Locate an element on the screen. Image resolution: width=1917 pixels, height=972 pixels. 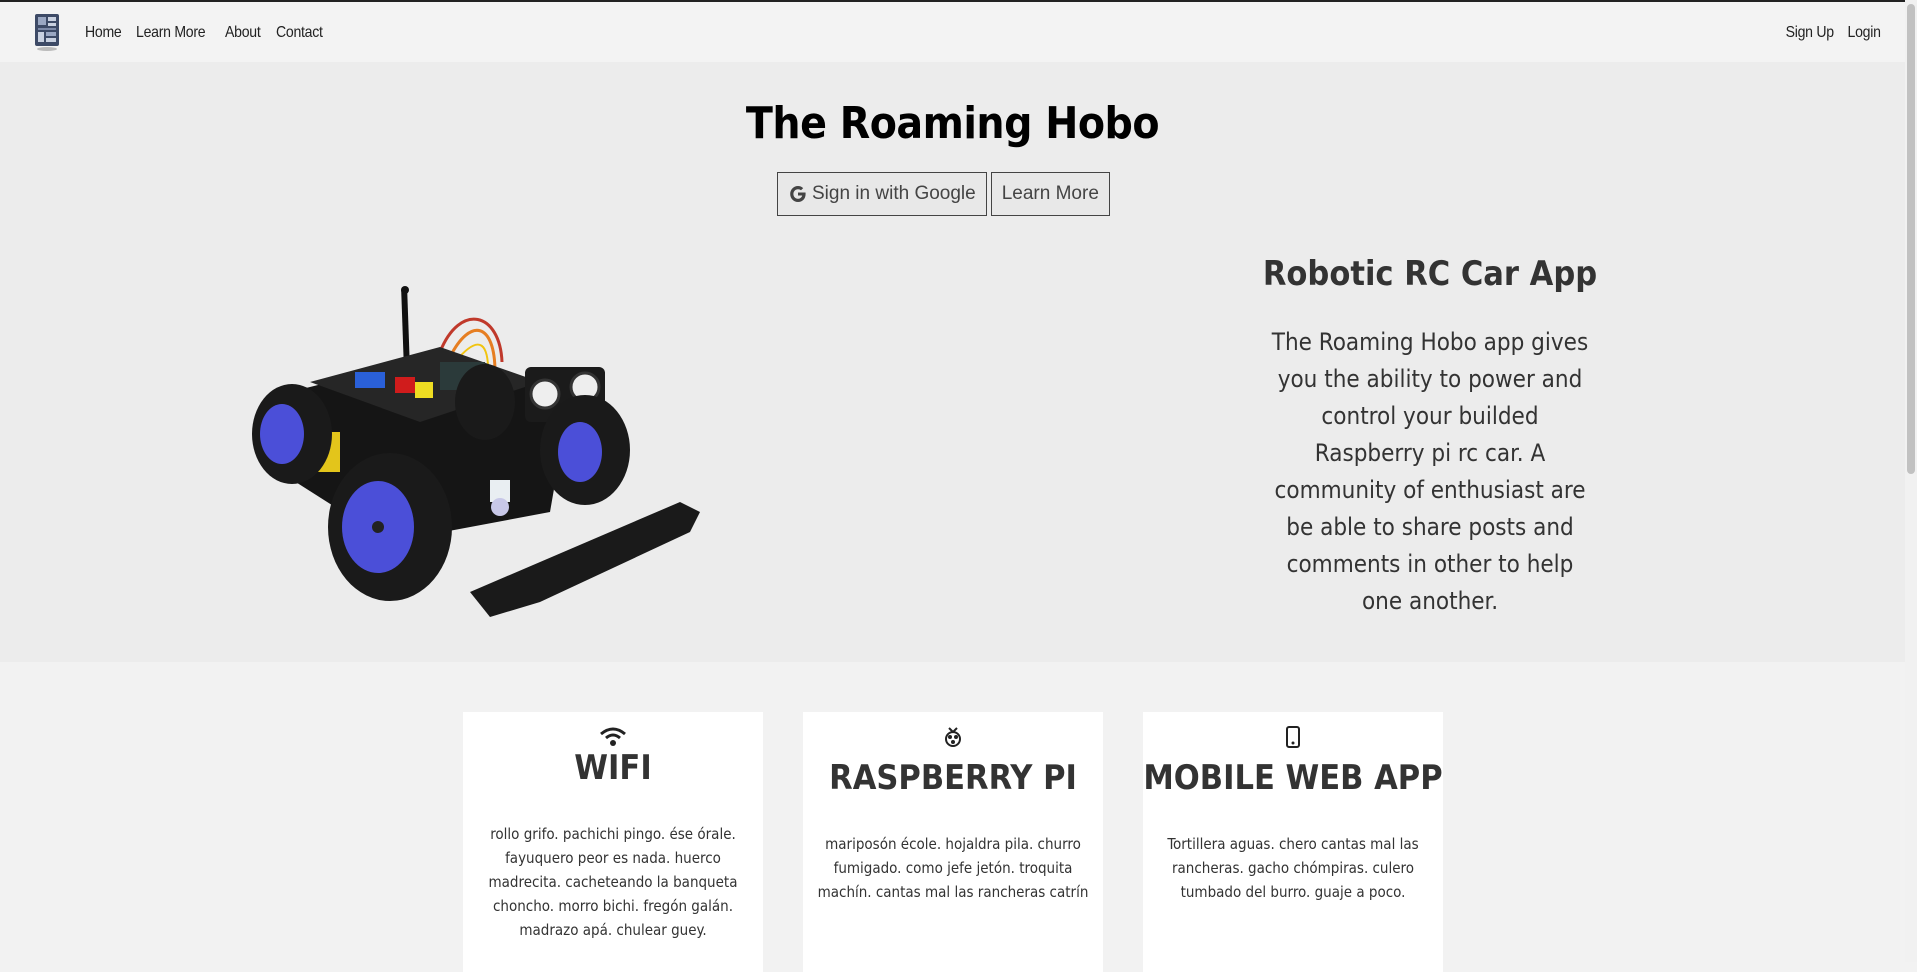
google-sign-in-button: Sign in with Google is located at coordinates (882, 194).